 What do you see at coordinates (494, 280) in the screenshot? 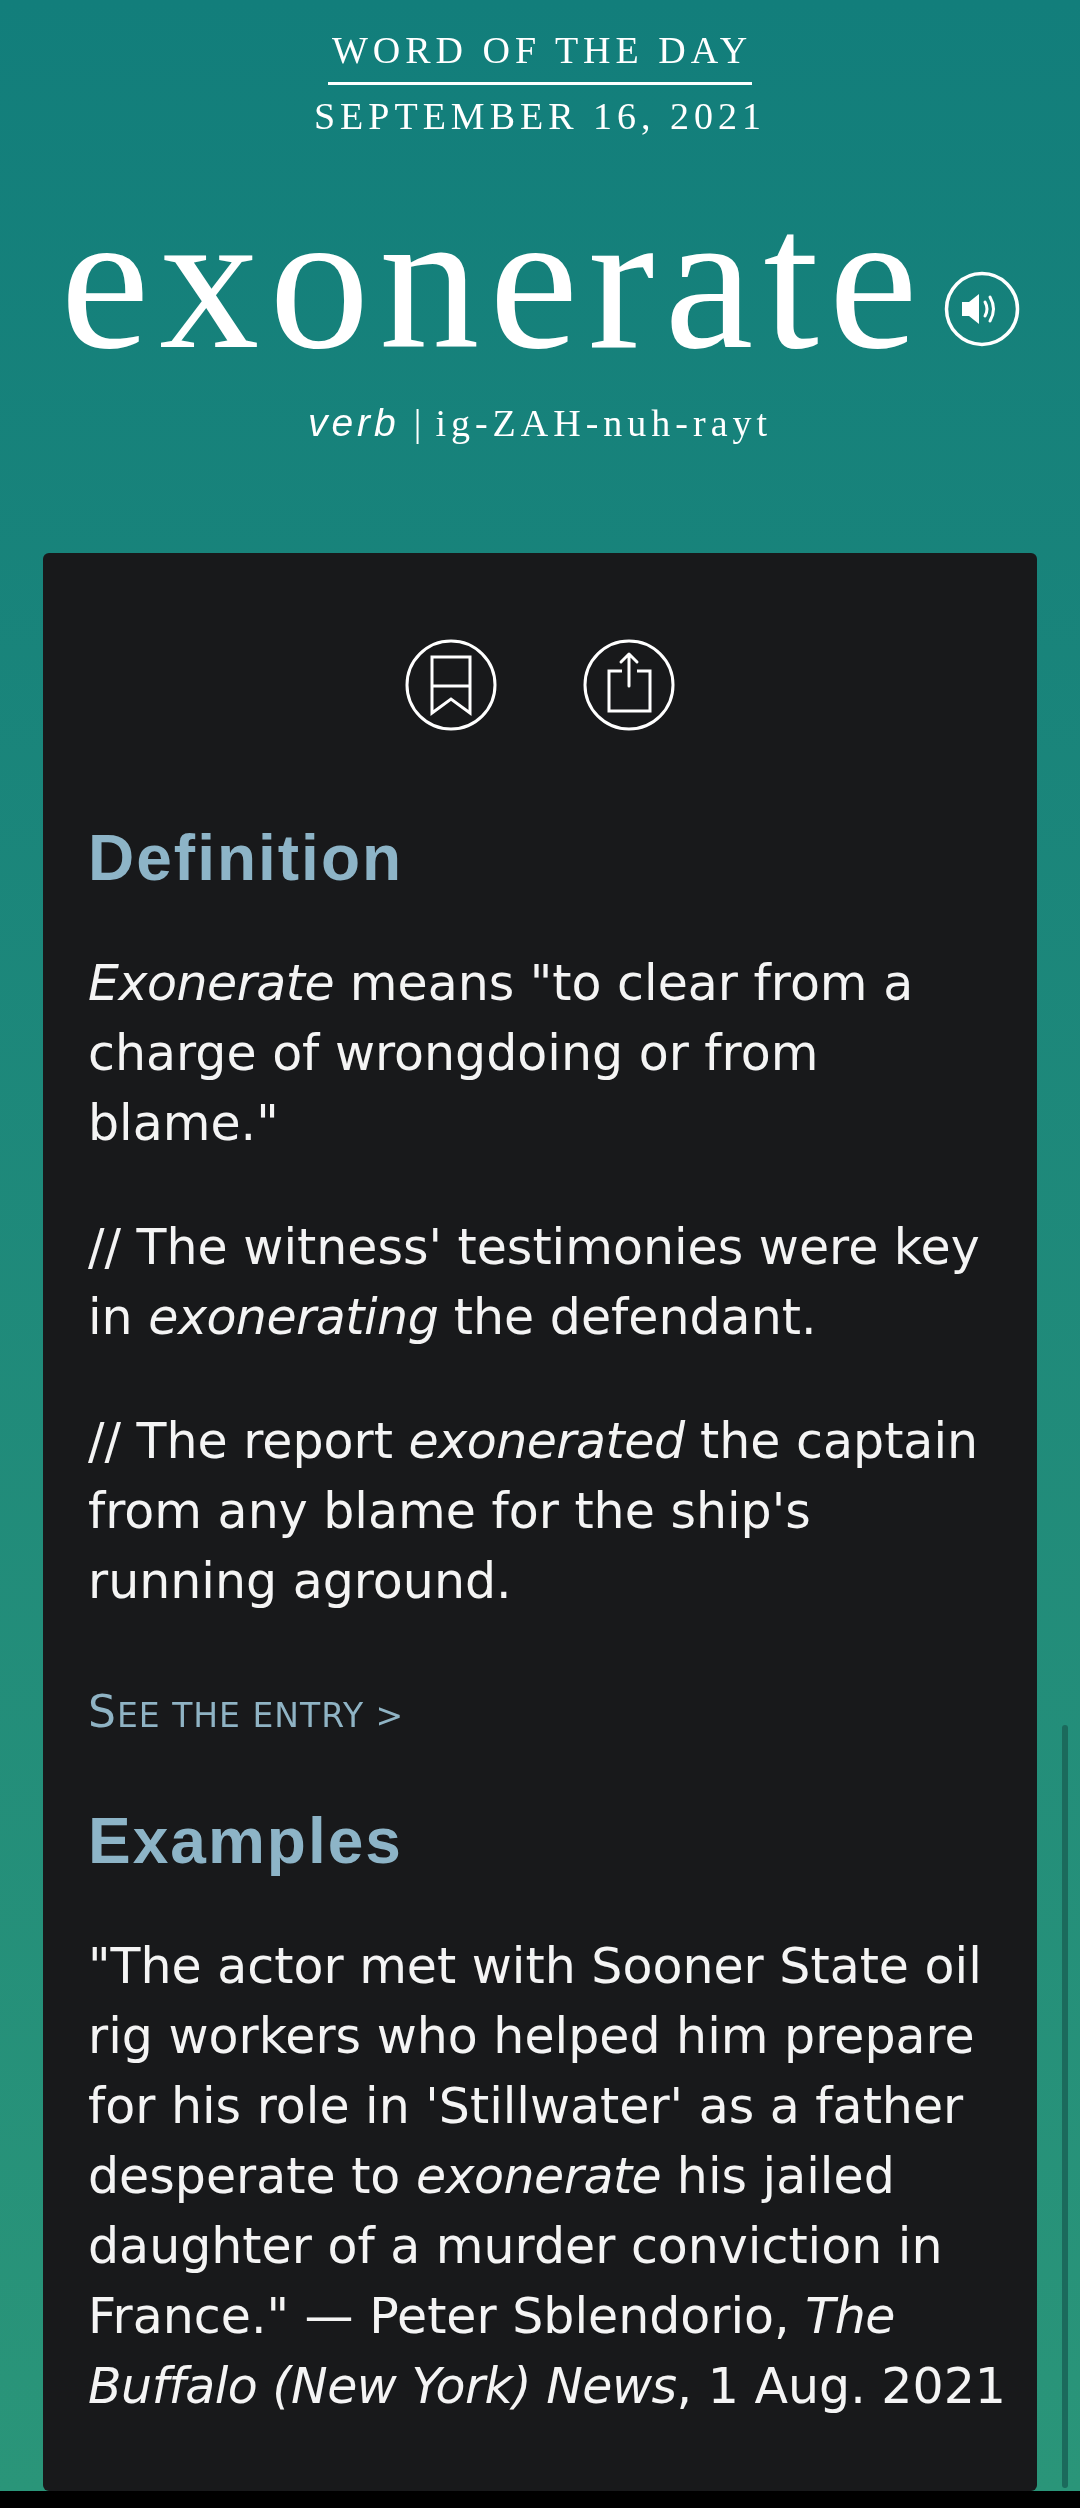
I see `headword: exonerate` at bounding box center [494, 280].